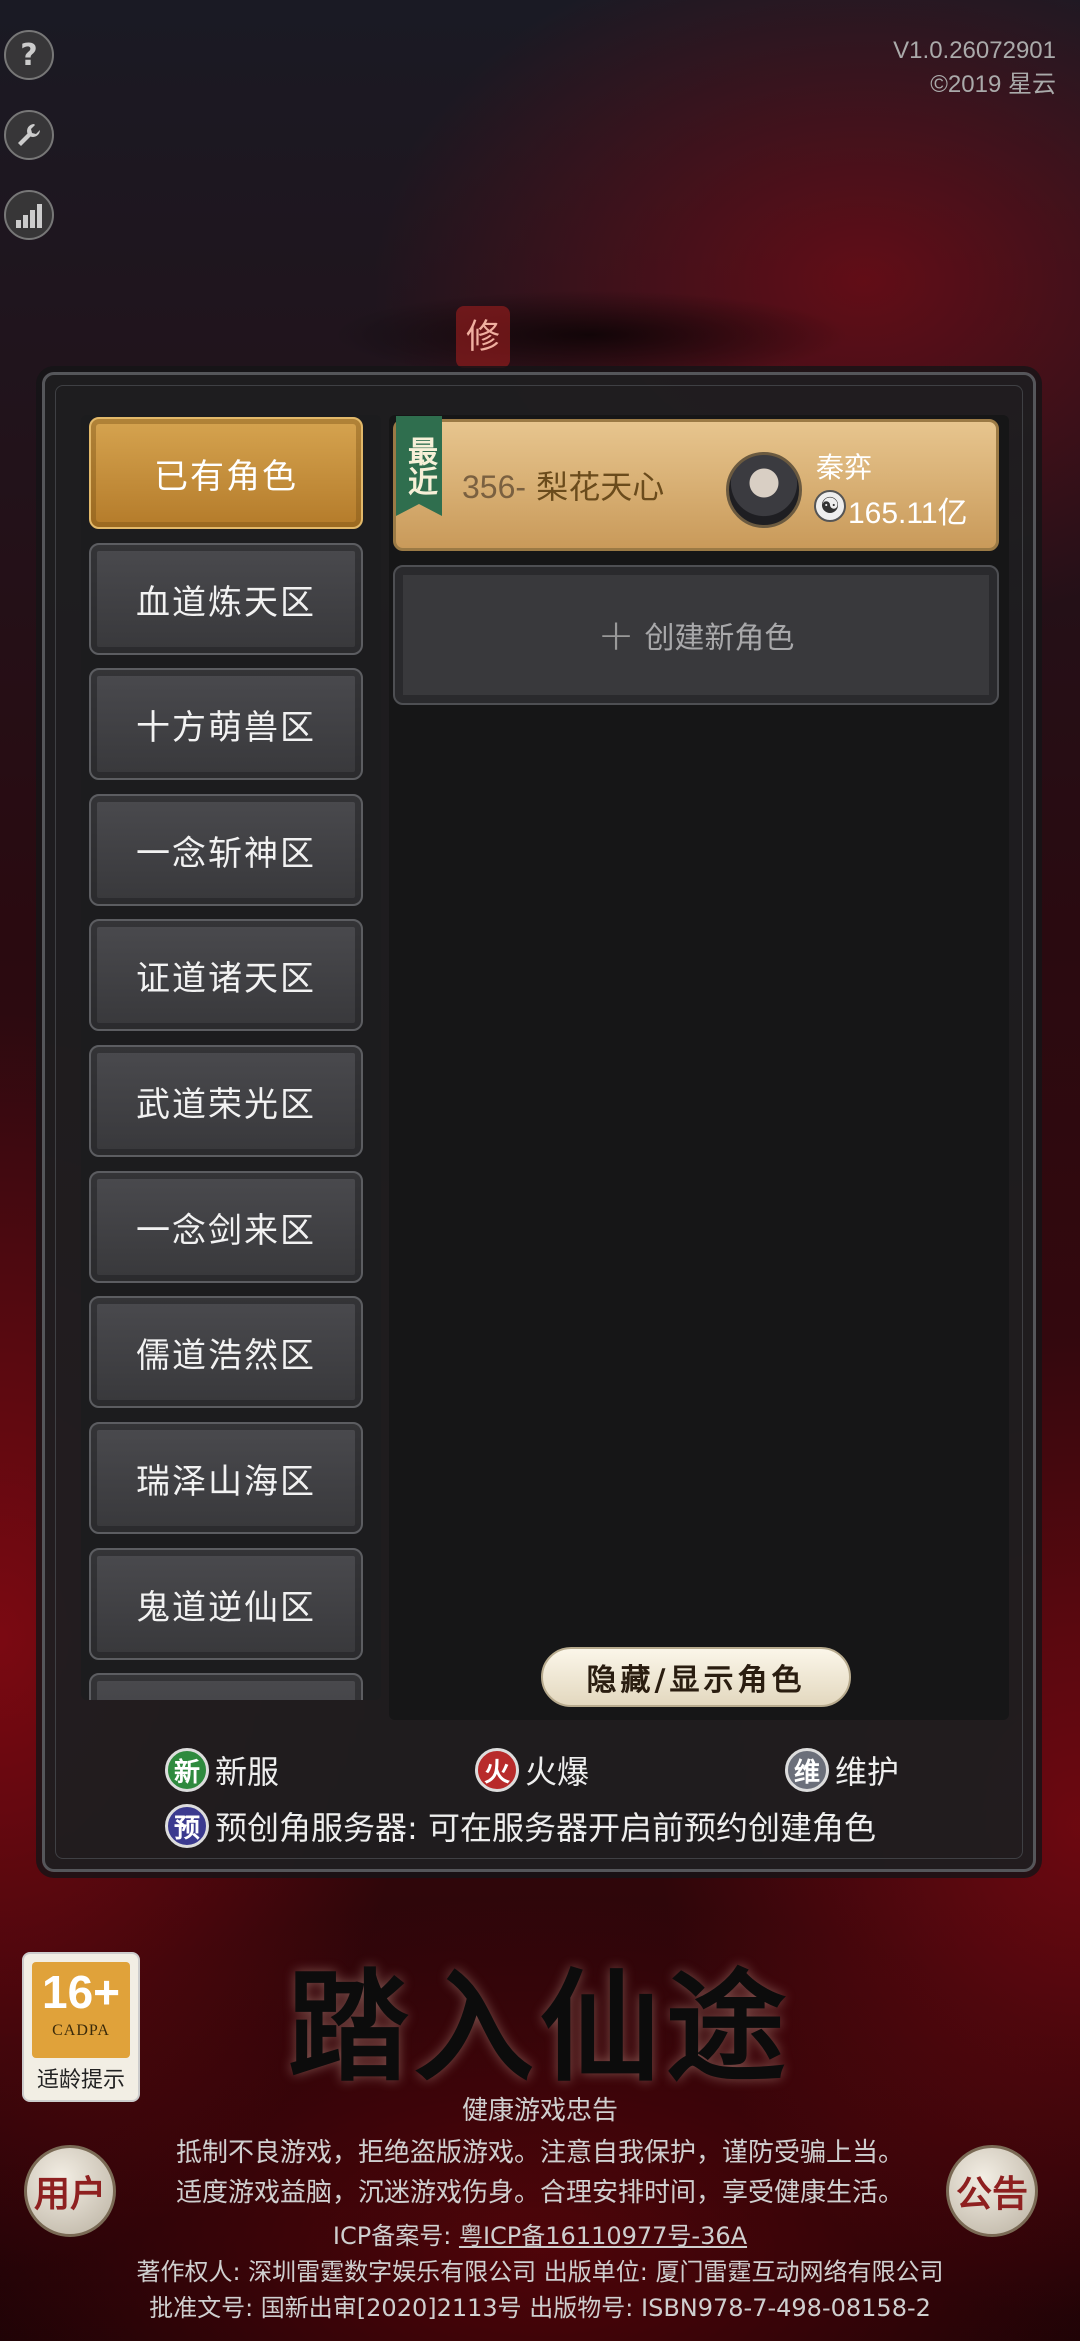 Image resolution: width=1080 pixels, height=2341 pixels. Describe the element at coordinates (392, 2236) in the screenshot. I see `icp-label: ICP备案号:` at that location.